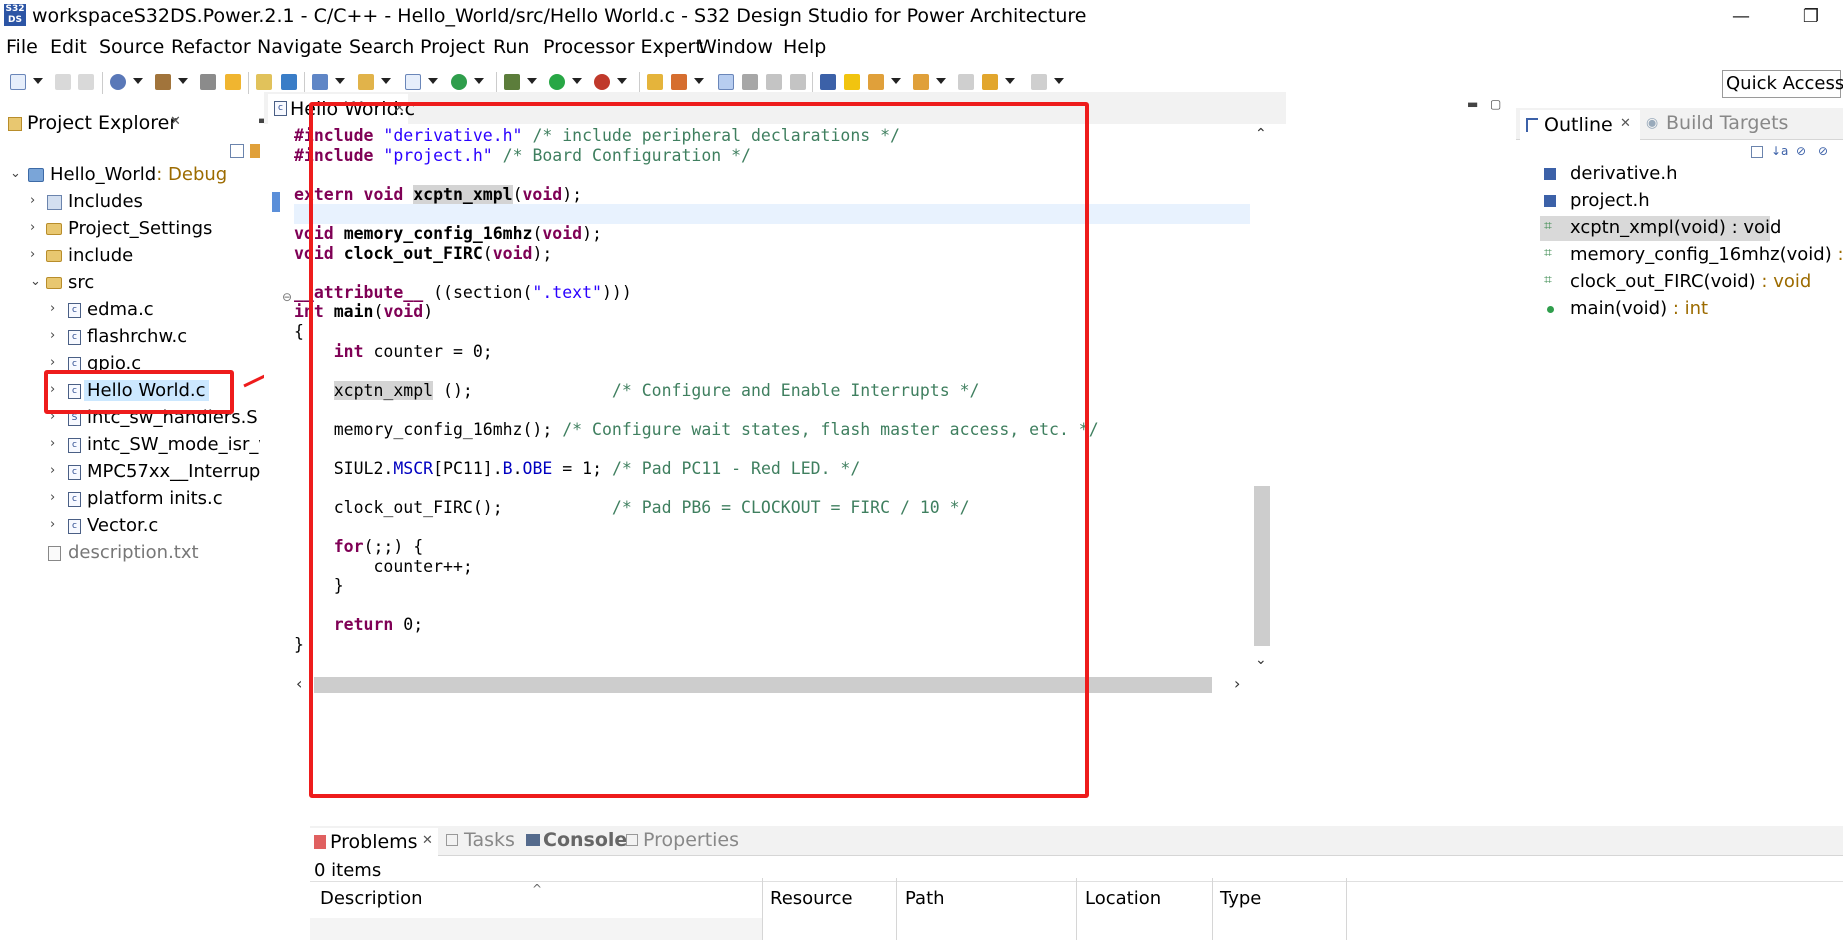 The height and width of the screenshot is (940, 1843). What do you see at coordinates (130, 337) in the screenshot?
I see `tree-item-flashrchw-c: › c flashrchw.c` at bounding box center [130, 337].